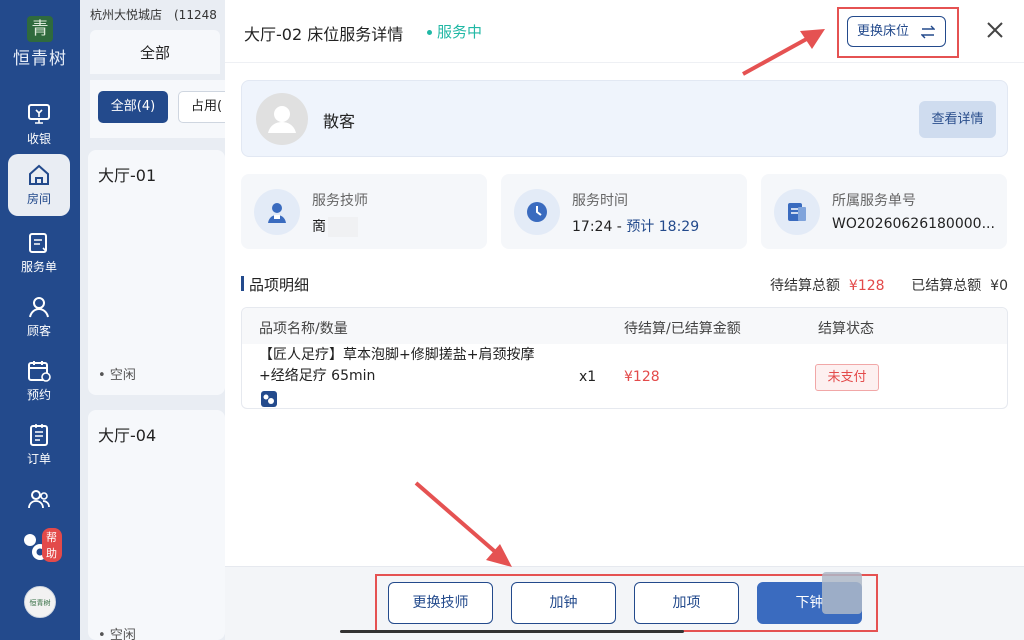 The width and height of the screenshot is (1024, 640). I want to click on view-details-button: 查看详情, so click(957, 119).